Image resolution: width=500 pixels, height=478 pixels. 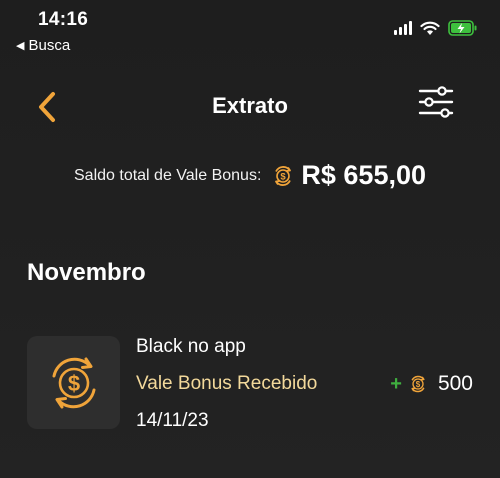 What do you see at coordinates (363, 175) in the screenshot?
I see `balance-amount: R$ 655,00` at bounding box center [363, 175].